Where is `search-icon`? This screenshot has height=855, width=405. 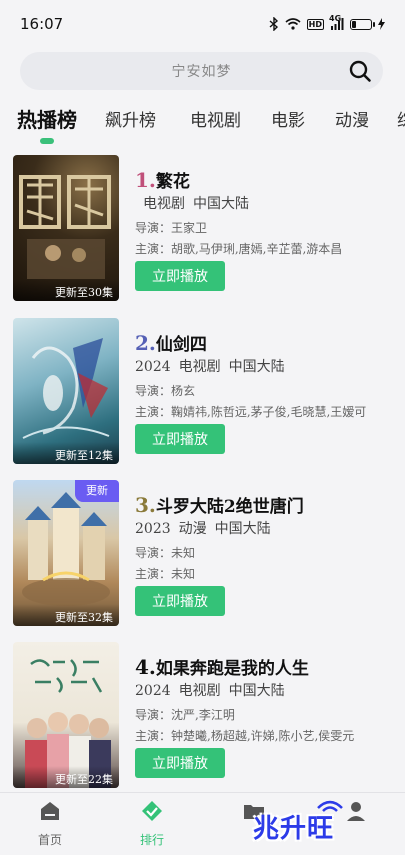
search-icon is located at coordinates (360, 71).